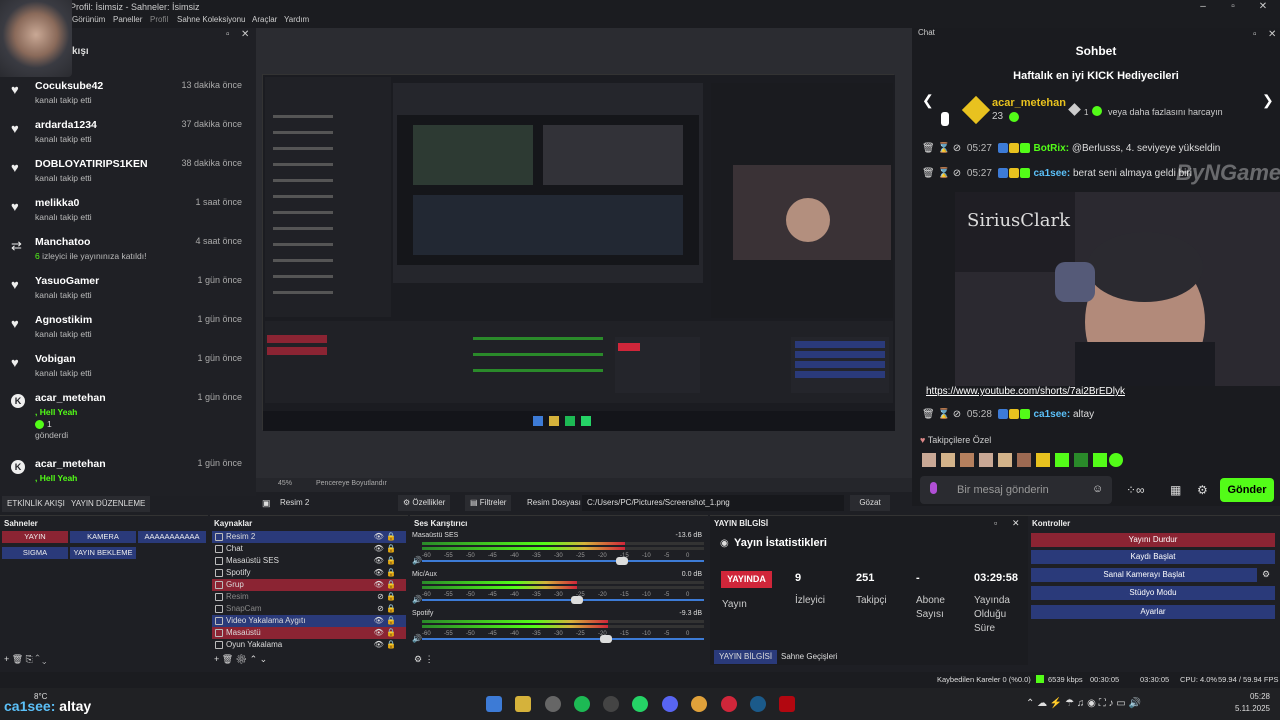  What do you see at coordinates (57, 203) in the screenshot?
I see `feed-user: melikka0` at bounding box center [57, 203].